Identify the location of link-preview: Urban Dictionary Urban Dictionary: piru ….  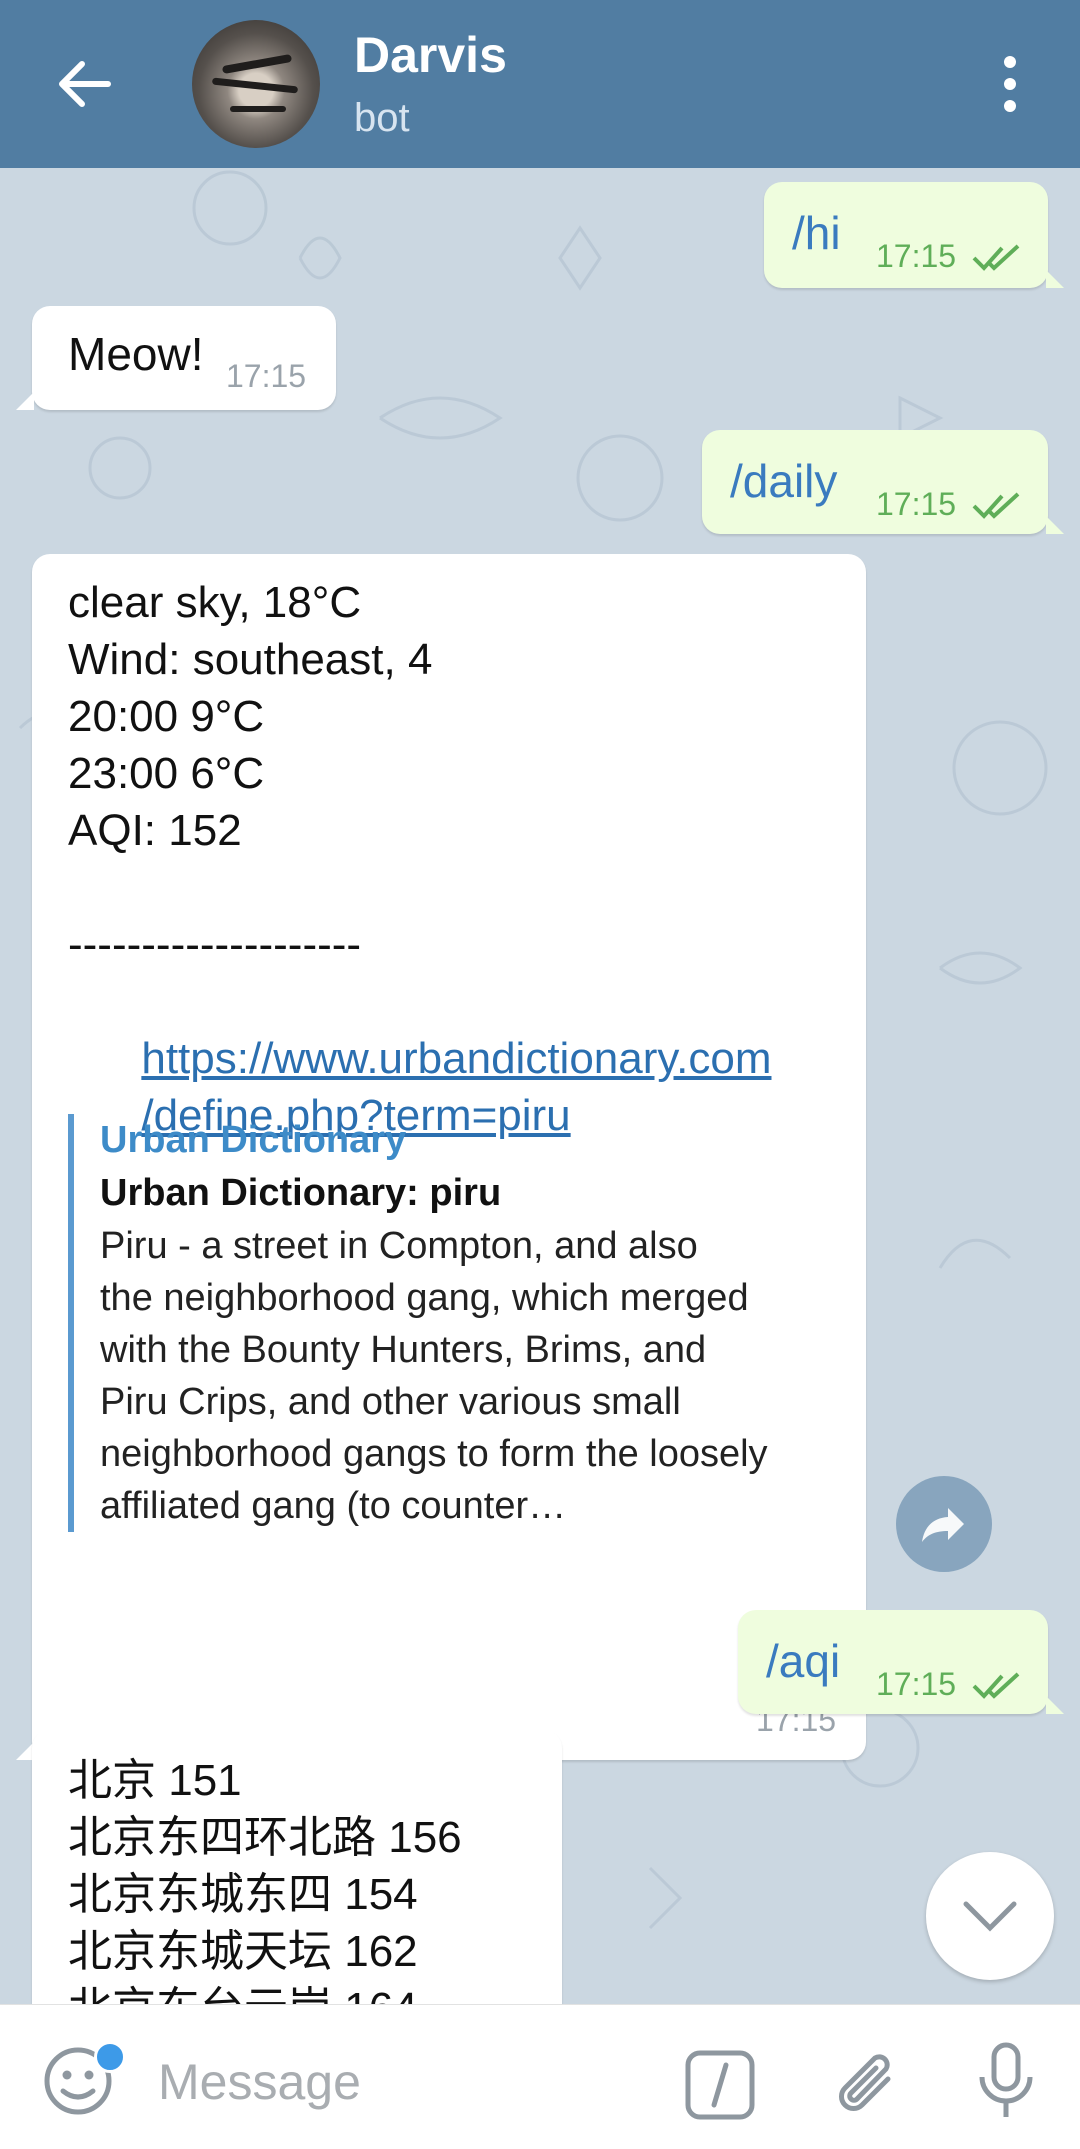
(458, 1323).